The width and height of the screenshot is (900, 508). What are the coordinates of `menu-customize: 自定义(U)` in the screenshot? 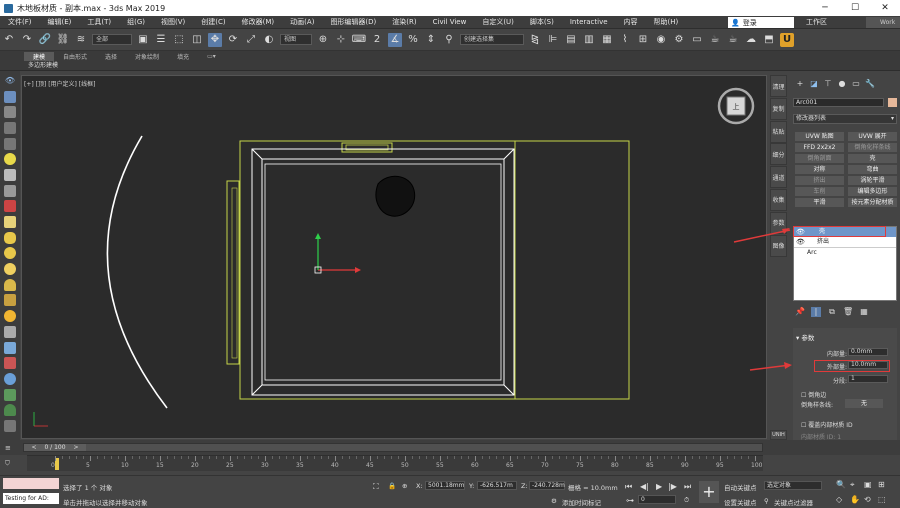 It's located at (498, 22).